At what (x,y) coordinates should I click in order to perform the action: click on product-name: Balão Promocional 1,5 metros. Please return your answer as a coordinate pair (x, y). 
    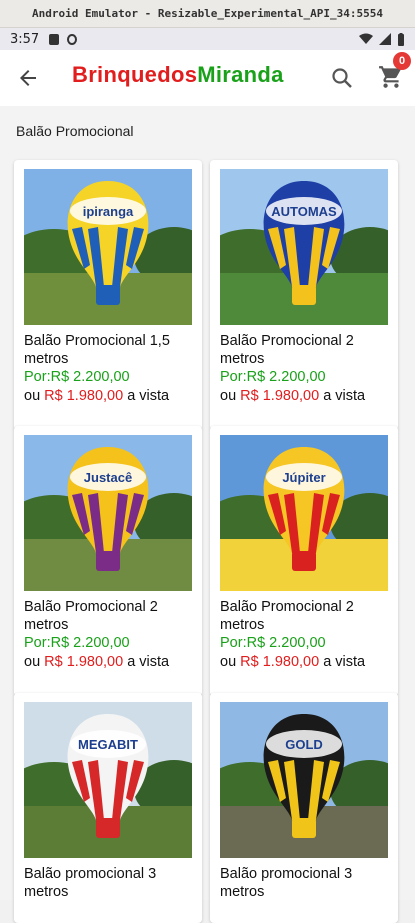
    Looking at the image, I should click on (110, 350).